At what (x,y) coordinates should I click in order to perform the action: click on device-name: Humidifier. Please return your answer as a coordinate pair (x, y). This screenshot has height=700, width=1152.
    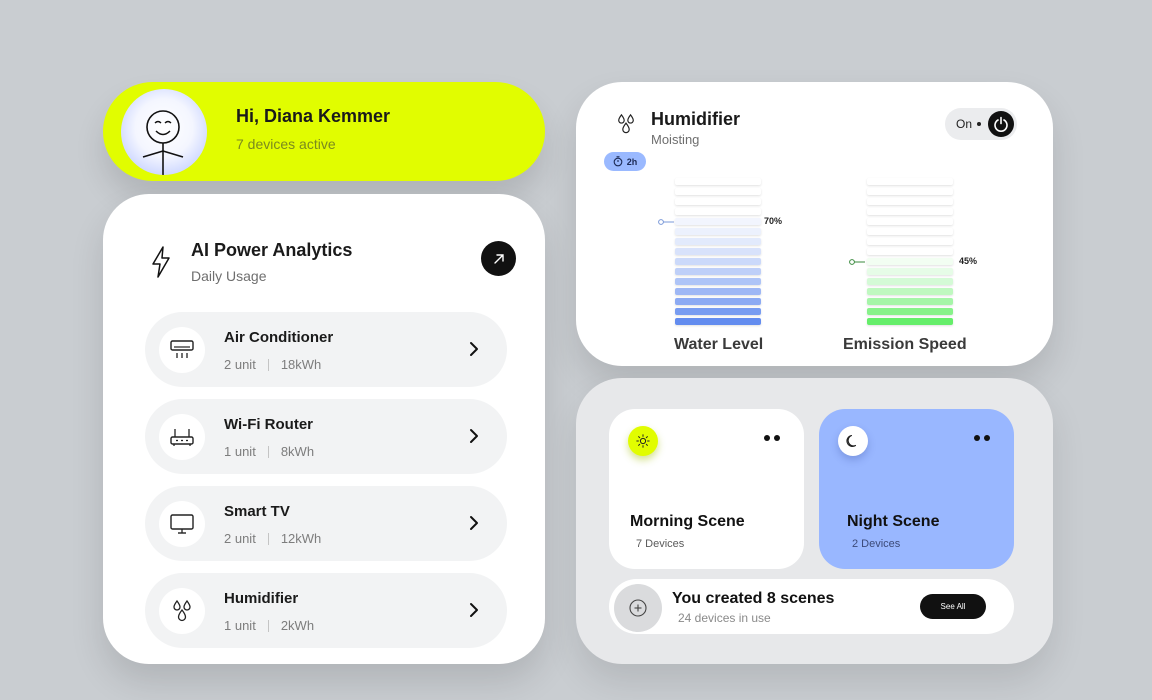
    Looking at the image, I should click on (261, 598).